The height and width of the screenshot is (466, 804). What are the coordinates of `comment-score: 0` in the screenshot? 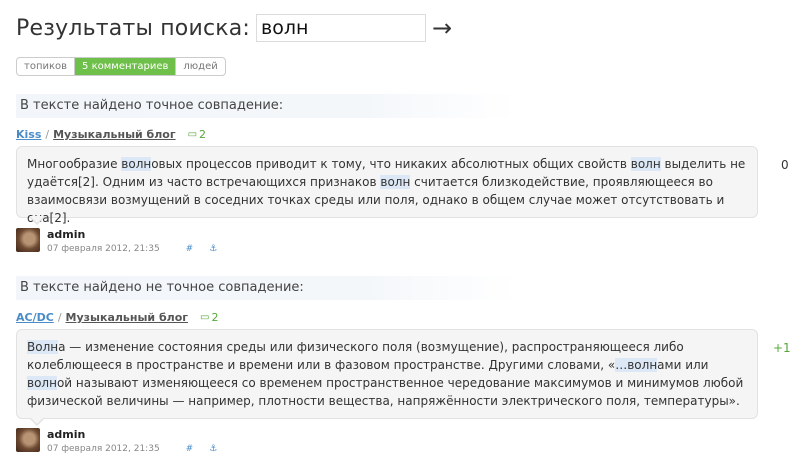 It's located at (785, 165).